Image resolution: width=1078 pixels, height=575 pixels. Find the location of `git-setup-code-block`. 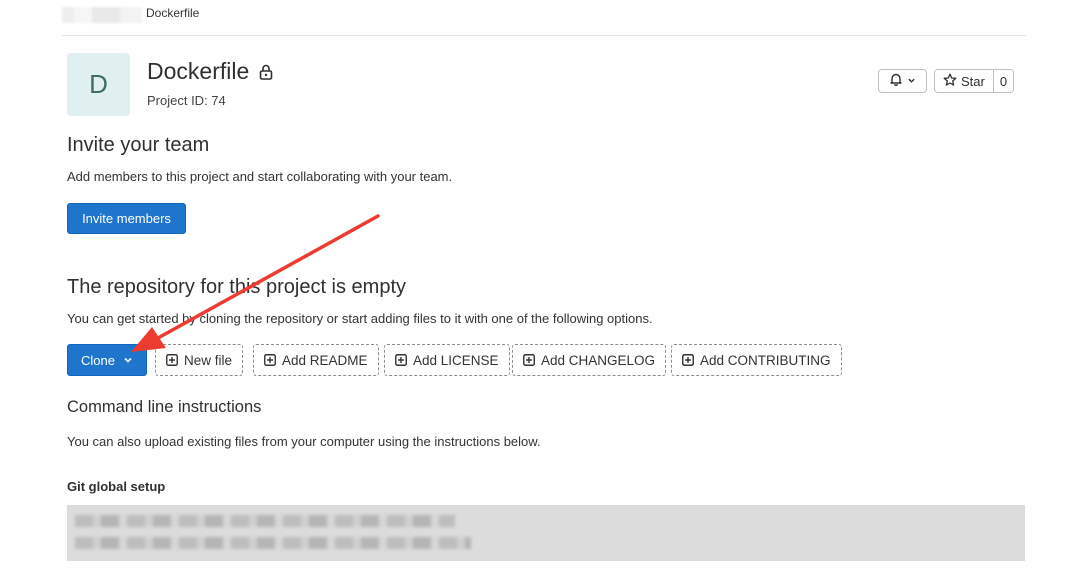

git-setup-code-block is located at coordinates (546, 533).